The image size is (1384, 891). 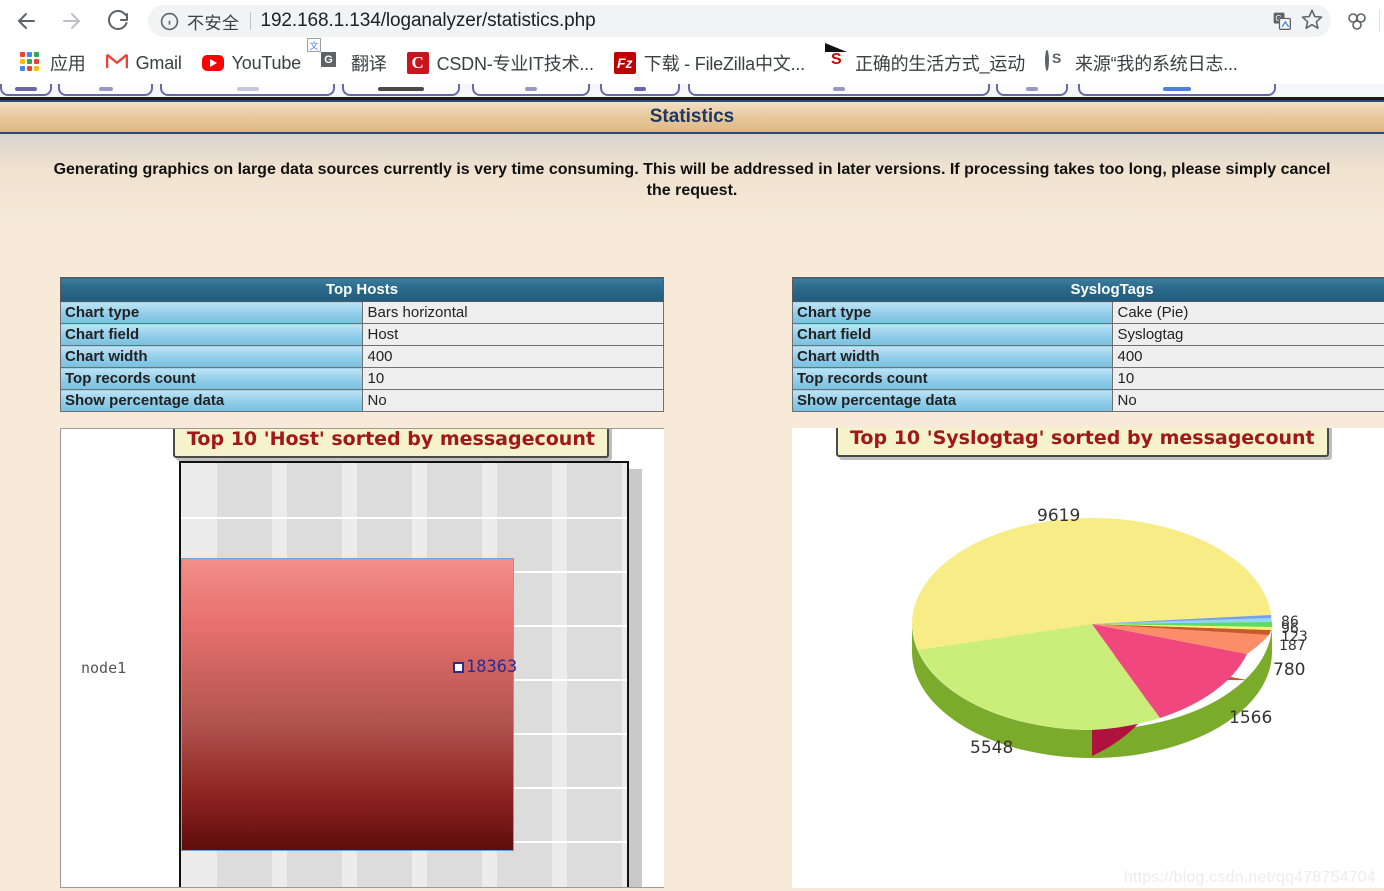 I want to click on forward-button, so click(x=72, y=21).